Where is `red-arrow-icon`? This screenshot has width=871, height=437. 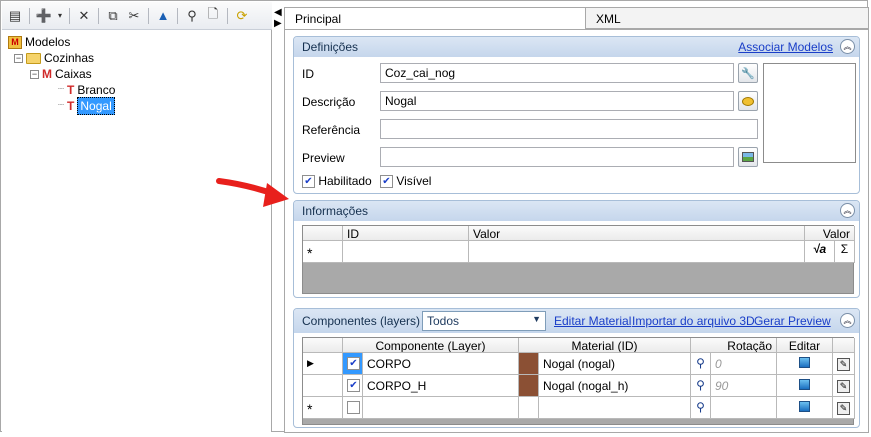 red-arrow-icon is located at coordinates (252, 192).